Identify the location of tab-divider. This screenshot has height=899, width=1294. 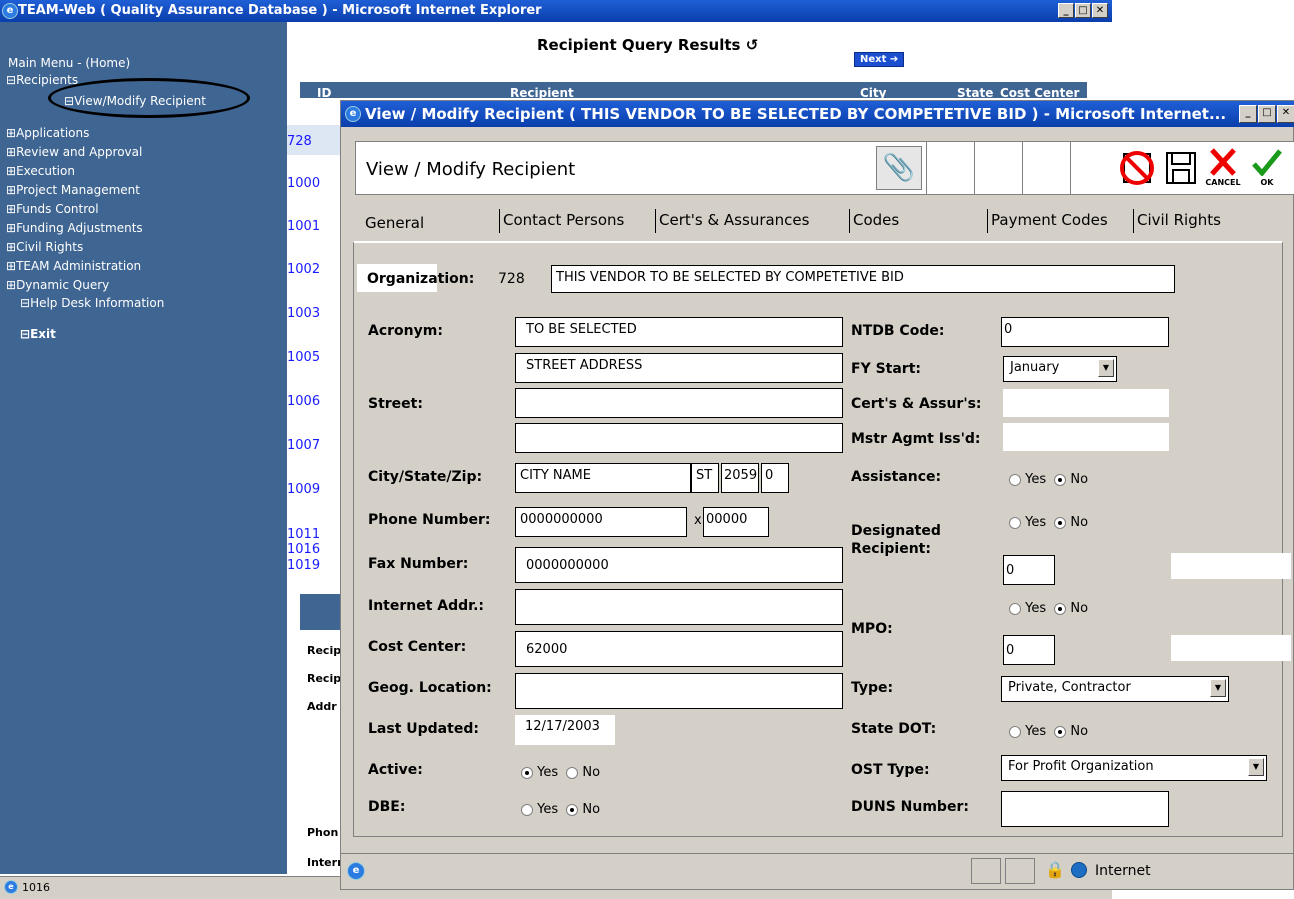
(1133, 221).